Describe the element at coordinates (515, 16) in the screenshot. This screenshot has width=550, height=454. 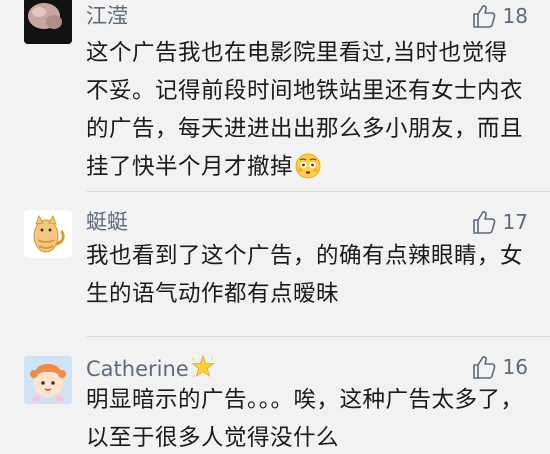
I see `like-count: 18` at that location.